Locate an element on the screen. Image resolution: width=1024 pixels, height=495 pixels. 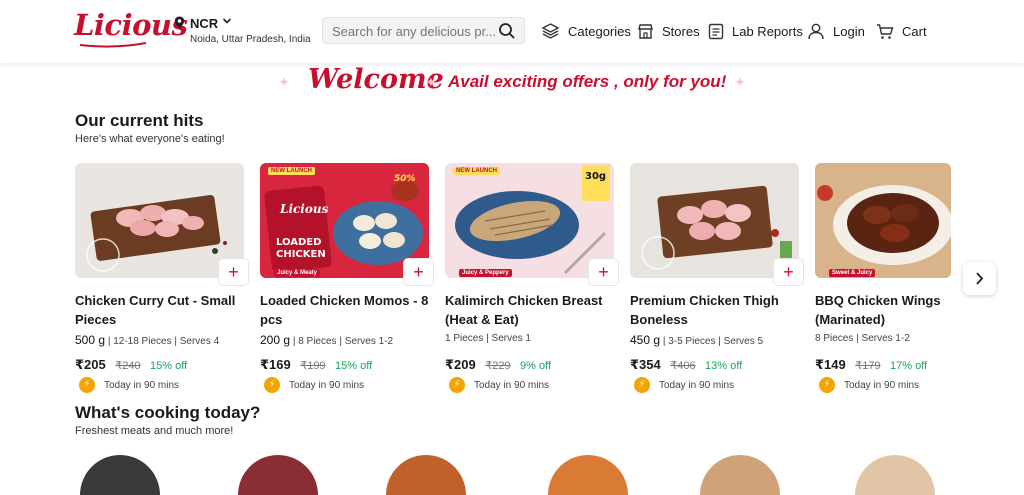
location-pin-icon is located at coordinates (179, 22).